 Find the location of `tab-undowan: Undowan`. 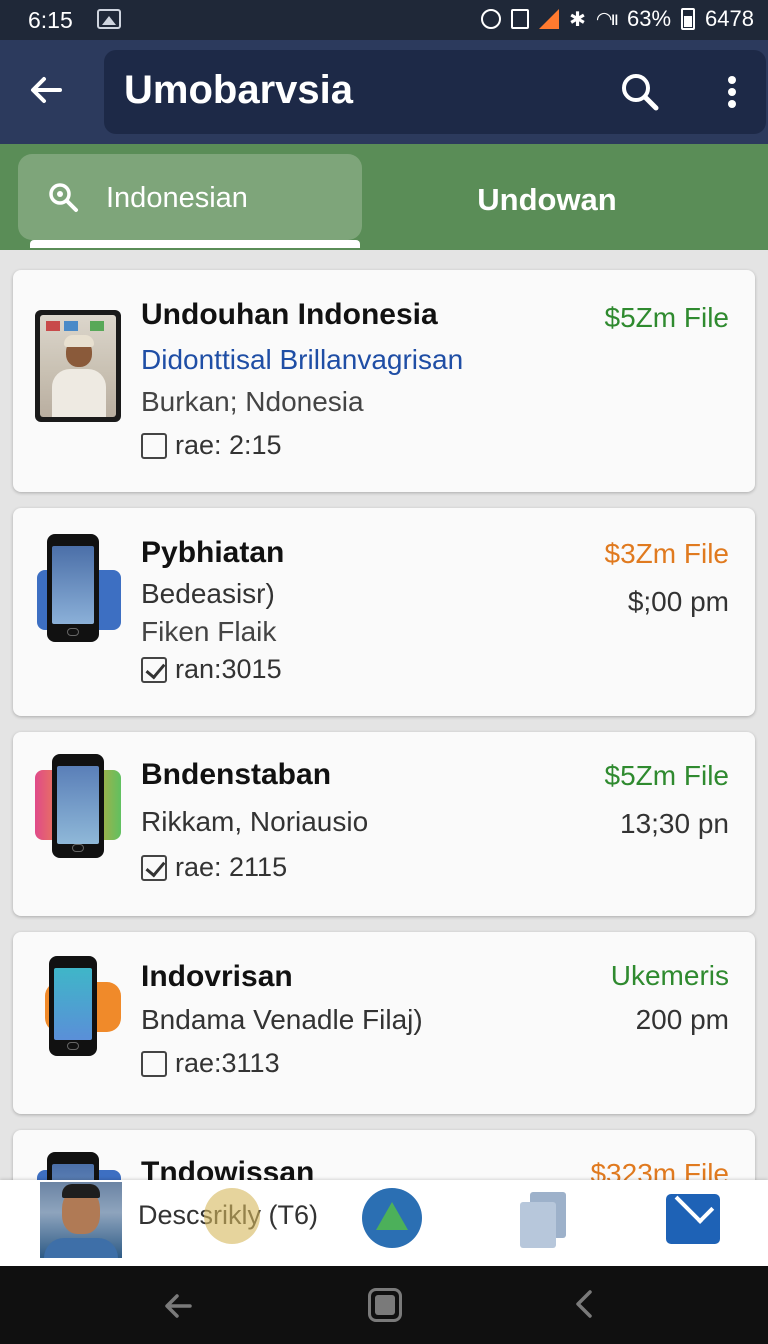

tab-undowan: Undowan is located at coordinates (547, 197).